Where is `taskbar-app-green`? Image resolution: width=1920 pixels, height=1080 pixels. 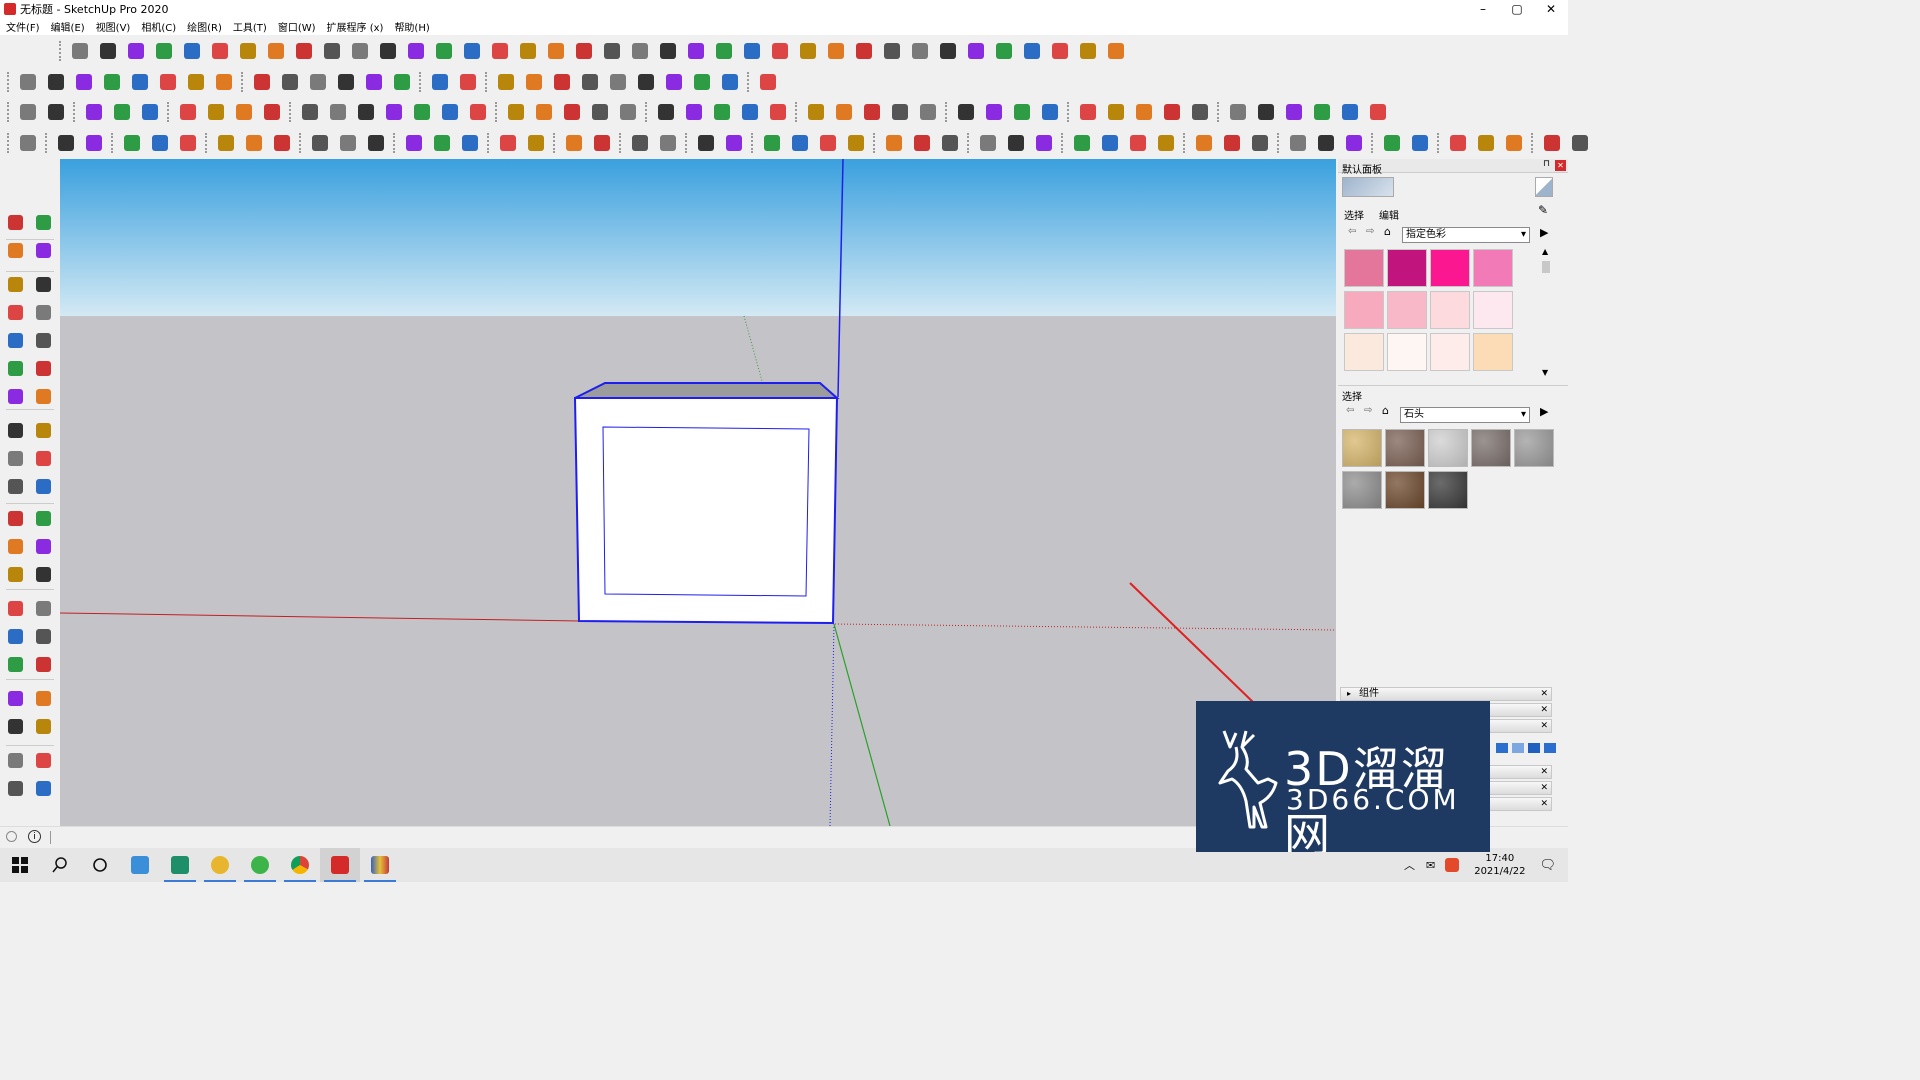
taskbar-app-green is located at coordinates (180, 865).